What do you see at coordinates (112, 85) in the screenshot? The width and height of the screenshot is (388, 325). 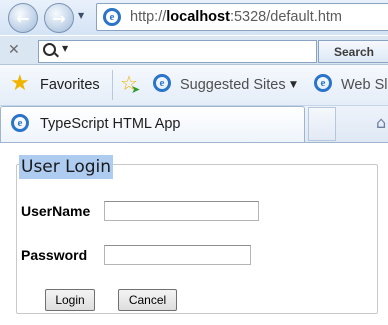 I see `toolbar-separator` at bounding box center [112, 85].